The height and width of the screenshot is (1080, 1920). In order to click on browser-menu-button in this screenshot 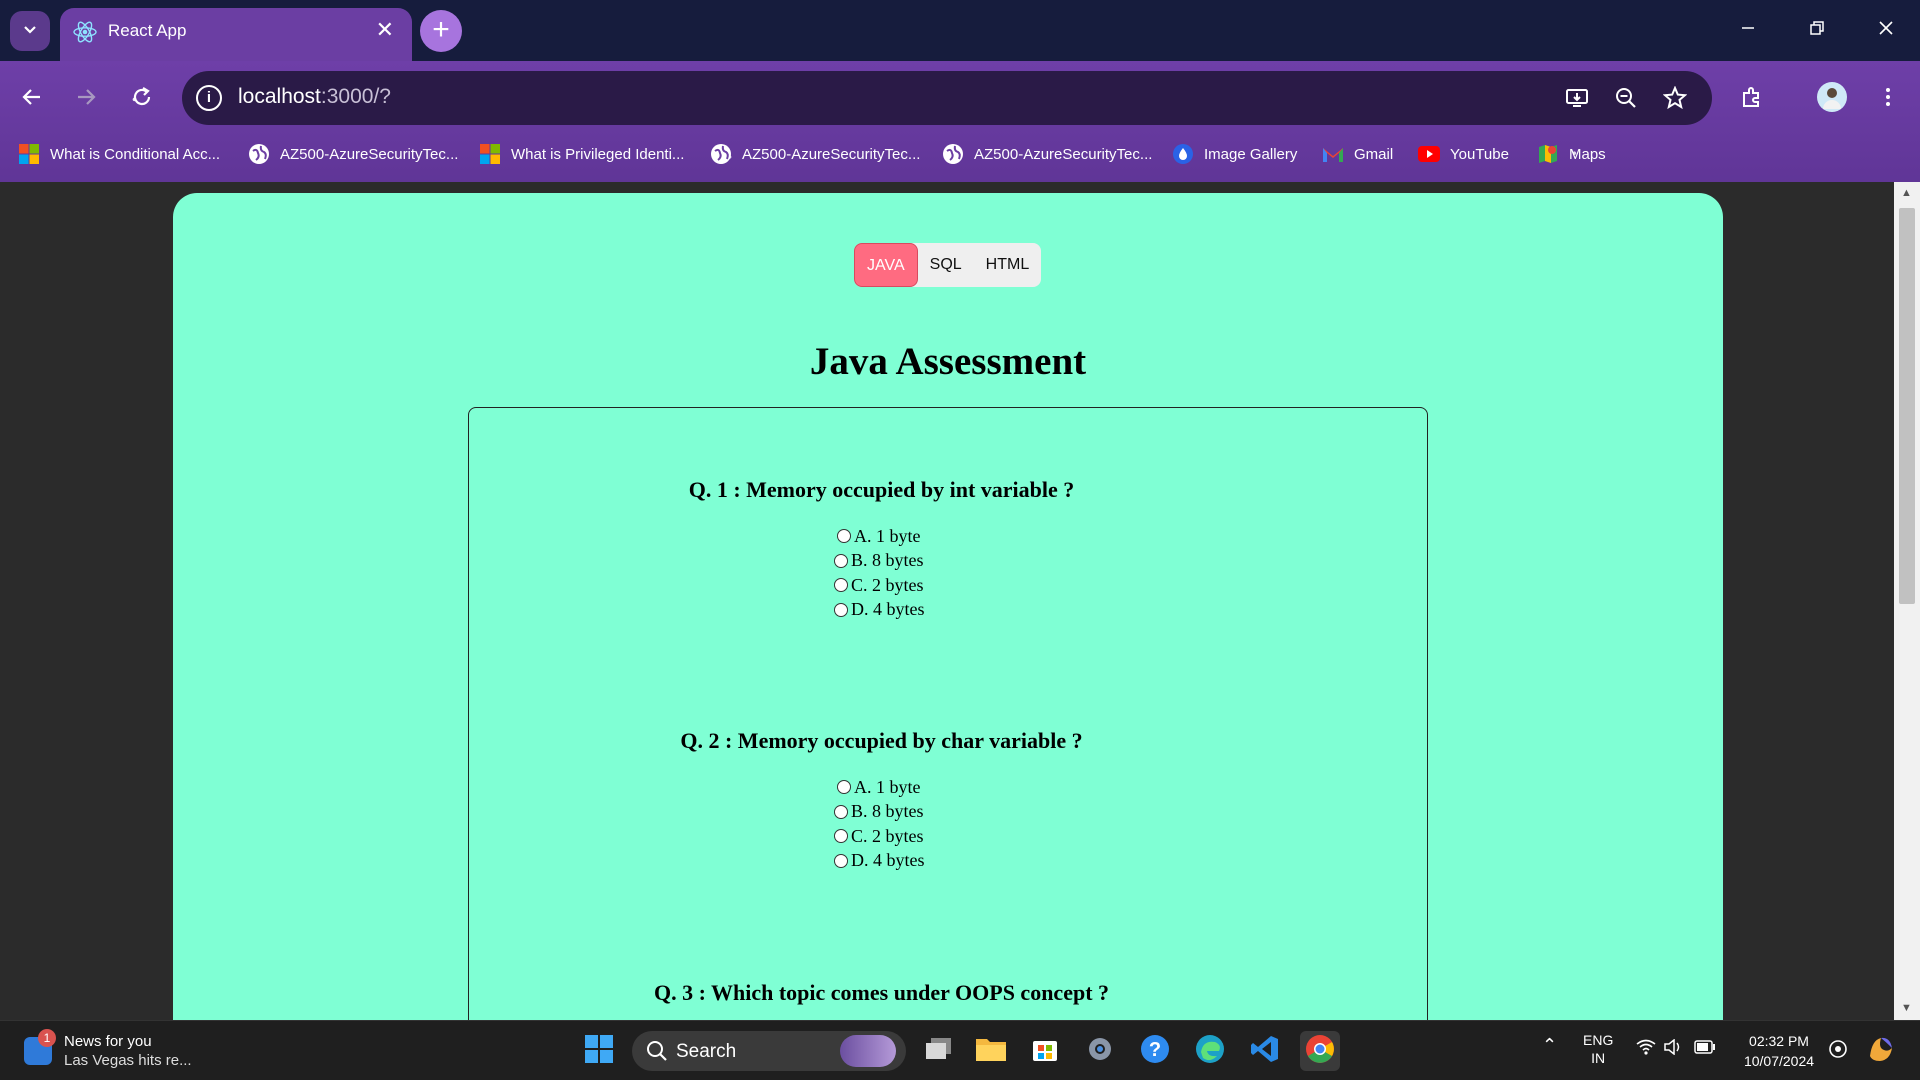, I will do `click(1888, 99)`.